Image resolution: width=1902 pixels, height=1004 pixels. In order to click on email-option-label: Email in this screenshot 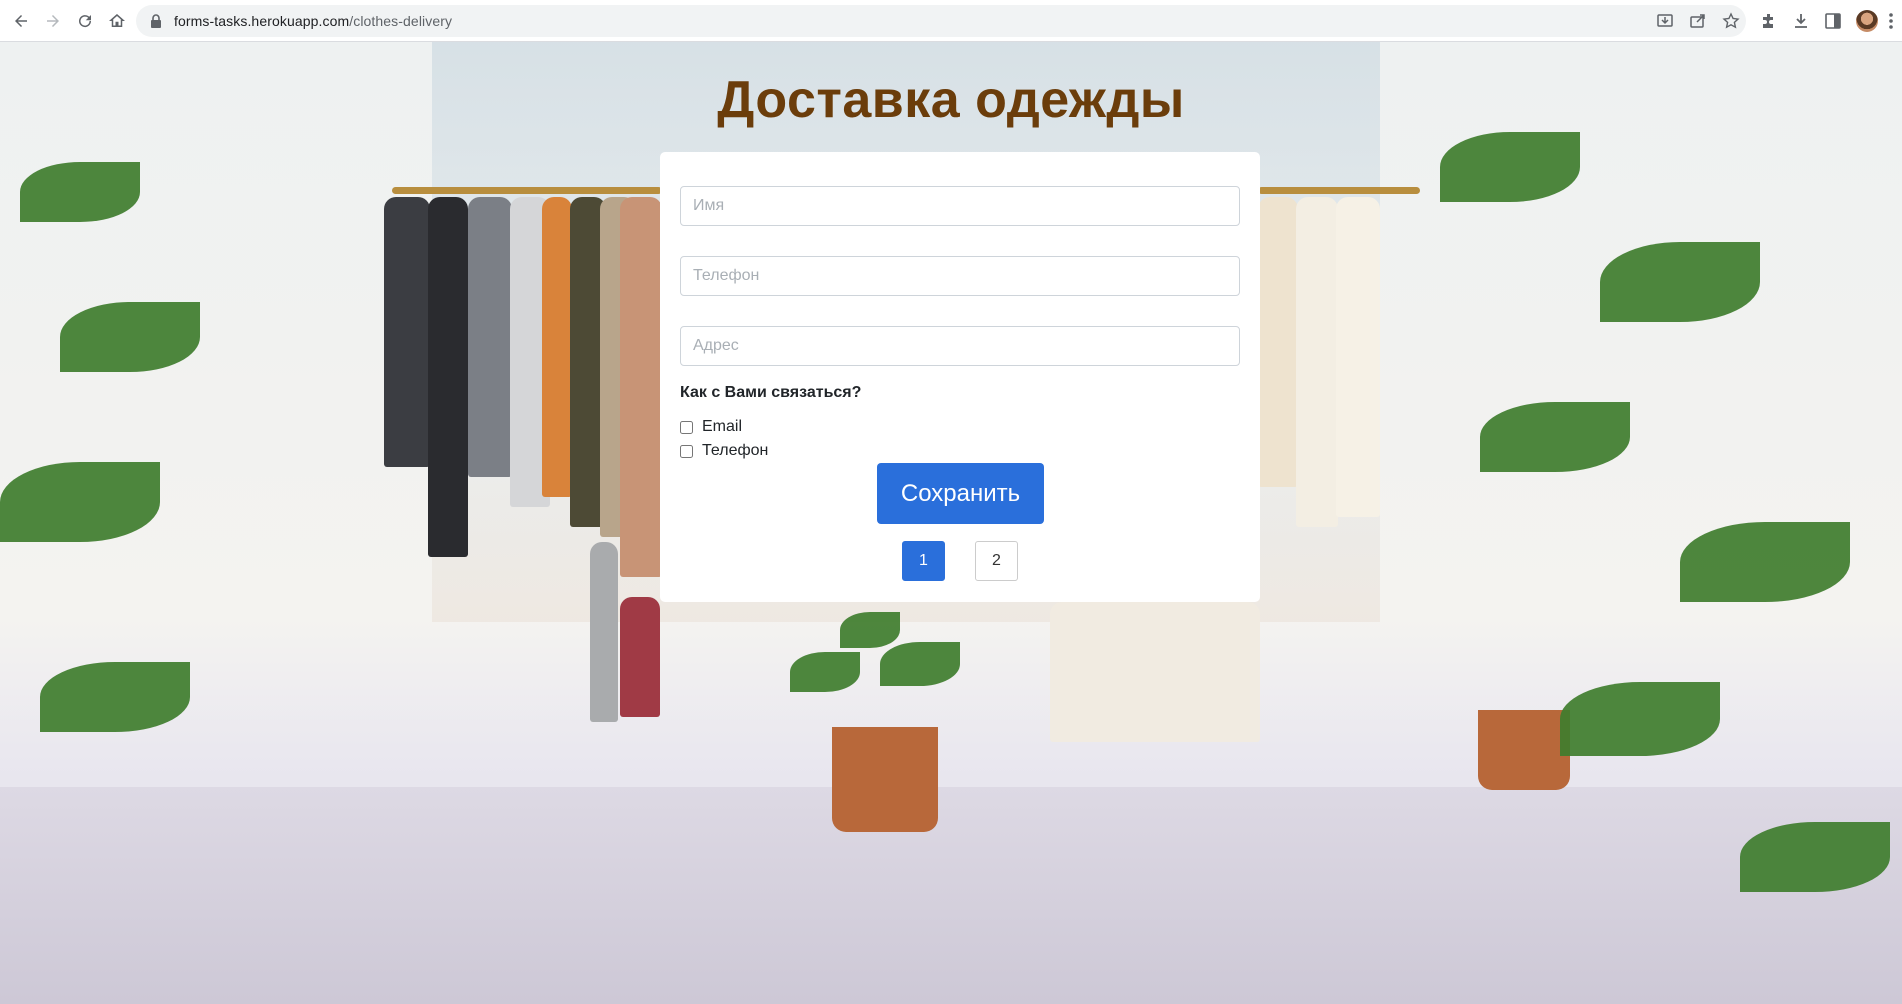, I will do `click(722, 426)`.